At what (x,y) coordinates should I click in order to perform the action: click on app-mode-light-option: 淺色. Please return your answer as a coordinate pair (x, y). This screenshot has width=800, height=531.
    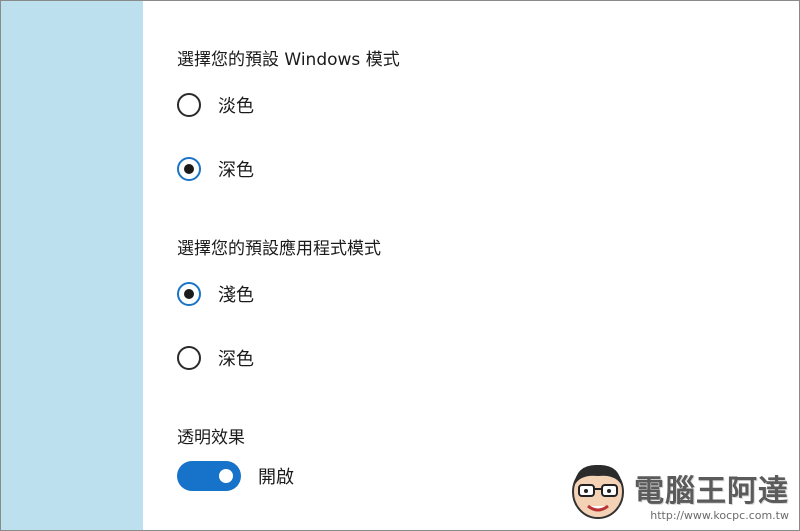
    Looking at the image, I should click on (215, 294).